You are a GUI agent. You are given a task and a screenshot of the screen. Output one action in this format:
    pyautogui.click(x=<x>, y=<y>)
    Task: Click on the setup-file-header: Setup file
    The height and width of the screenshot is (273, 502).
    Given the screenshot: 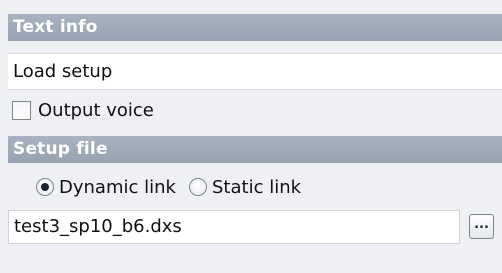 What is the action you would take?
    pyautogui.click(x=255, y=149)
    